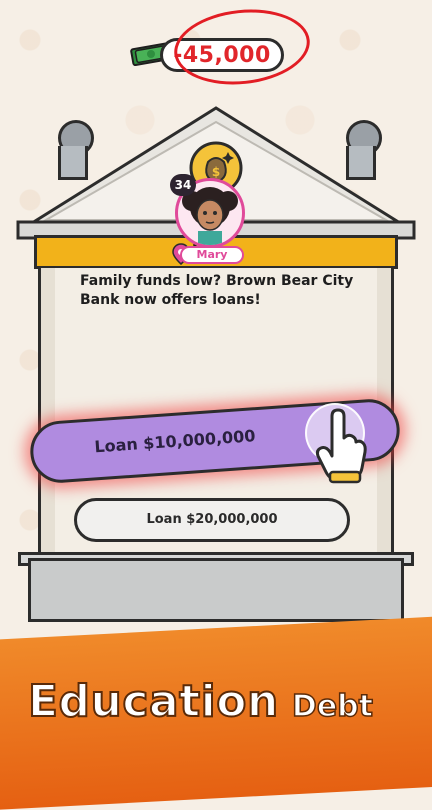  Describe the element at coordinates (216, 590) in the screenshot. I see `building-base` at that location.